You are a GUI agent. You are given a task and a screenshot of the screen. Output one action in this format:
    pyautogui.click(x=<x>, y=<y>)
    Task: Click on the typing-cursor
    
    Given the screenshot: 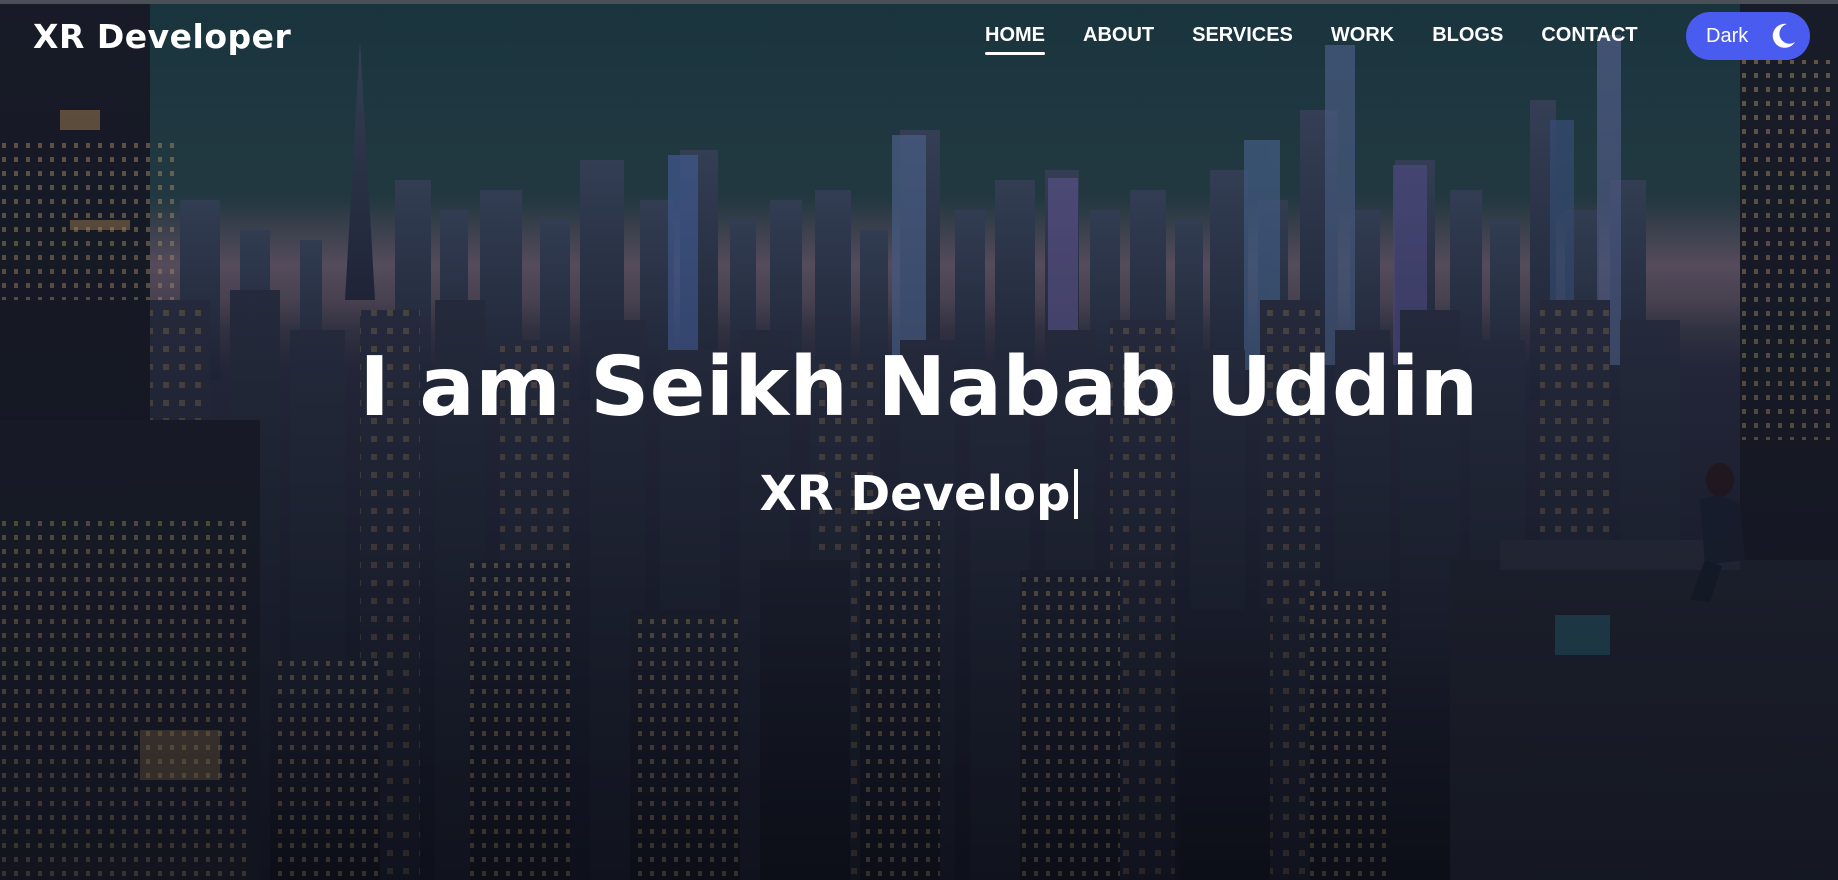 What is the action you would take?
    pyautogui.click(x=1076, y=494)
    